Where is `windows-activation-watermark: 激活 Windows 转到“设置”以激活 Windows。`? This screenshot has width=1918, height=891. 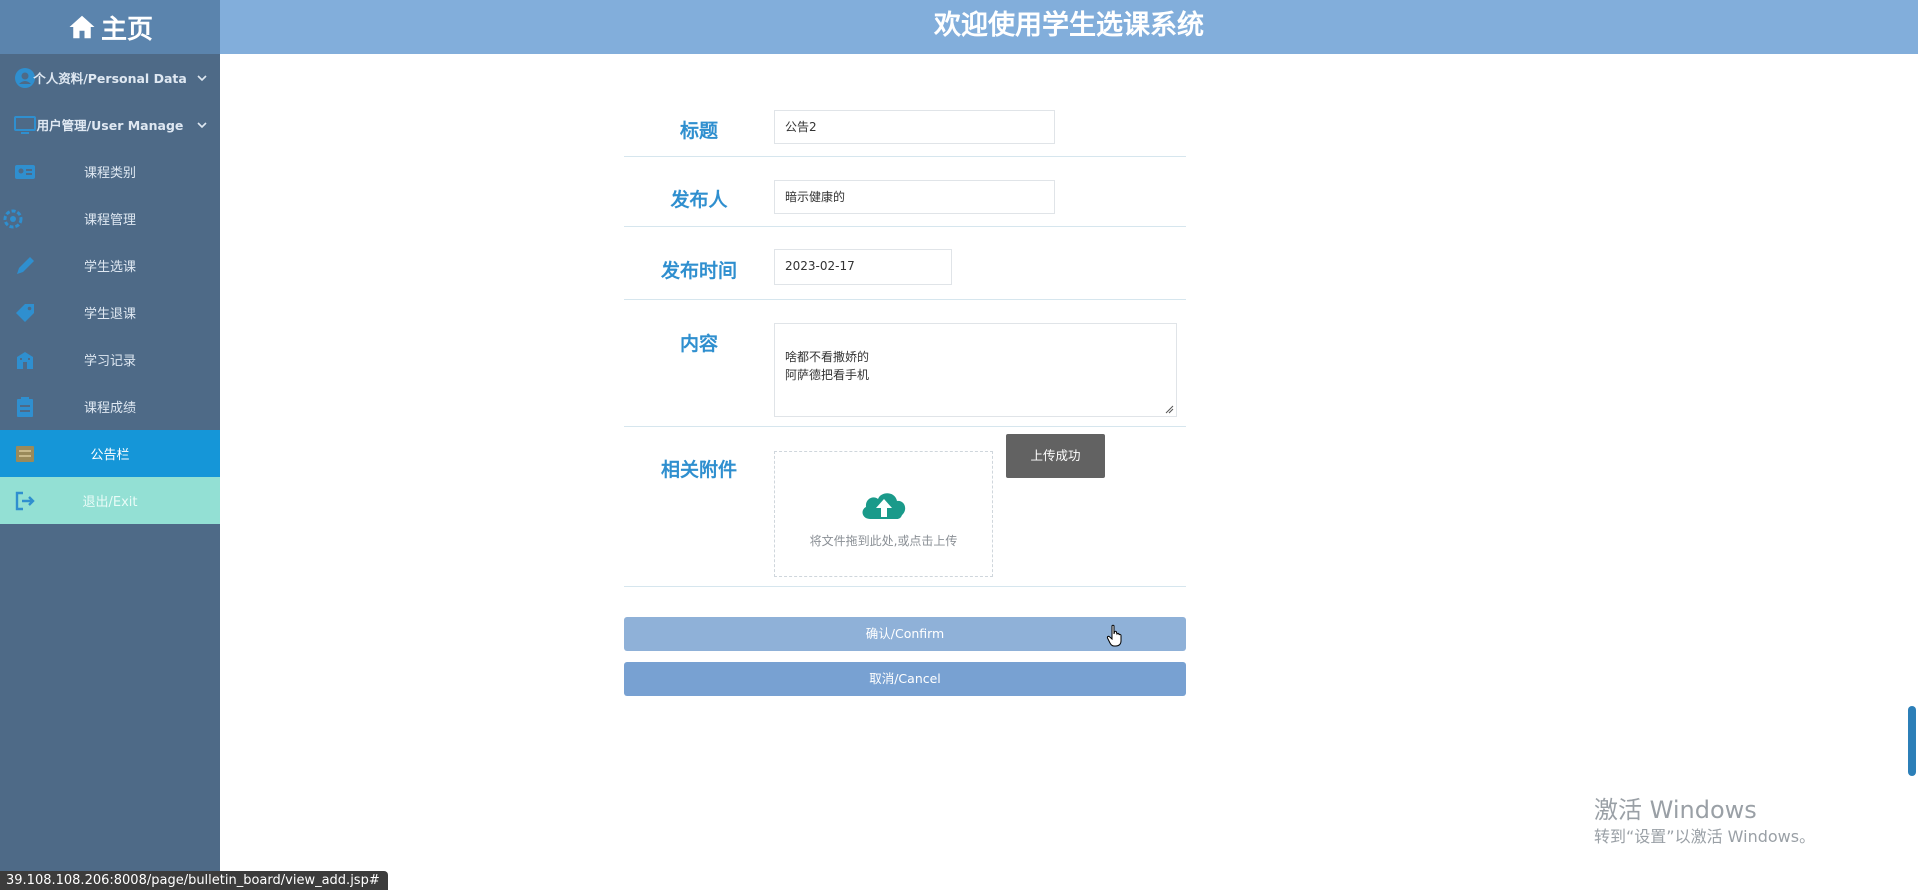
windows-activation-watermark: 激活 Windows 转到“设置”以激活 Windows。 is located at coordinates (1704, 822).